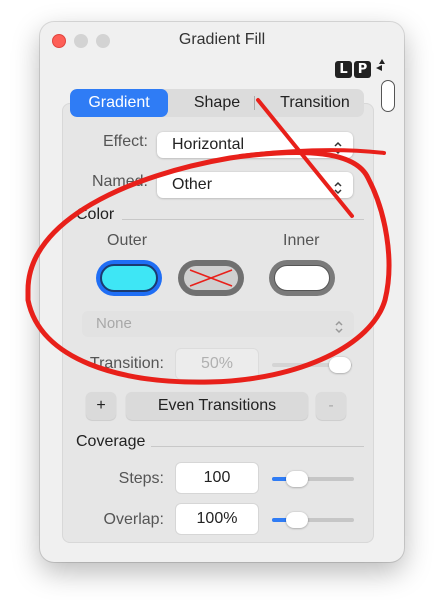  Describe the element at coordinates (111, 441) in the screenshot. I see `coverage-section-title: Coverage` at that location.